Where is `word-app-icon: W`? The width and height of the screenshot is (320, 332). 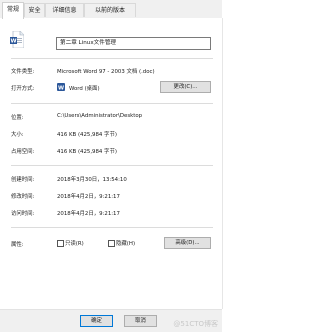
word-app-icon: W is located at coordinates (61, 87).